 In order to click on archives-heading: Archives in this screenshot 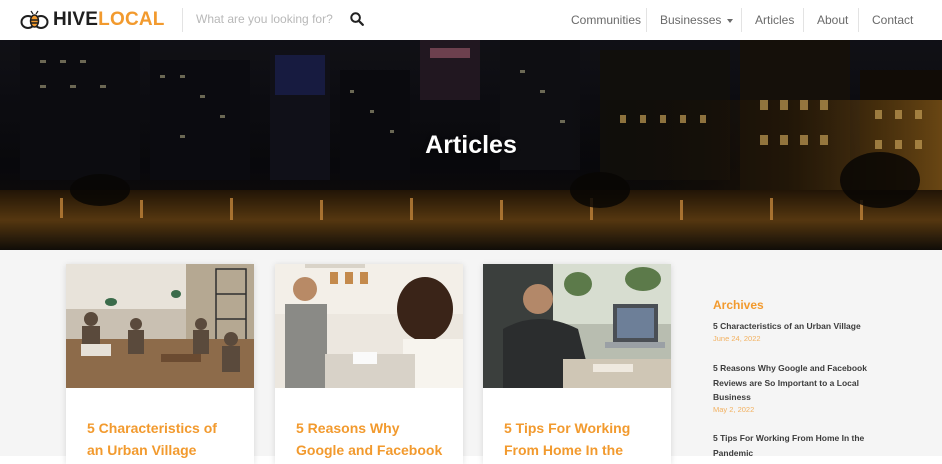, I will do `click(738, 305)`.